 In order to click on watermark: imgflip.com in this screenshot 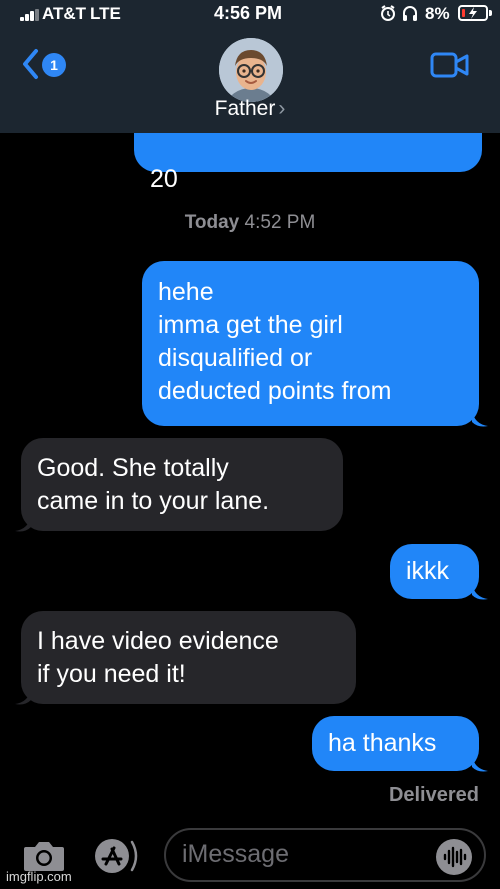, I will do `click(39, 876)`.